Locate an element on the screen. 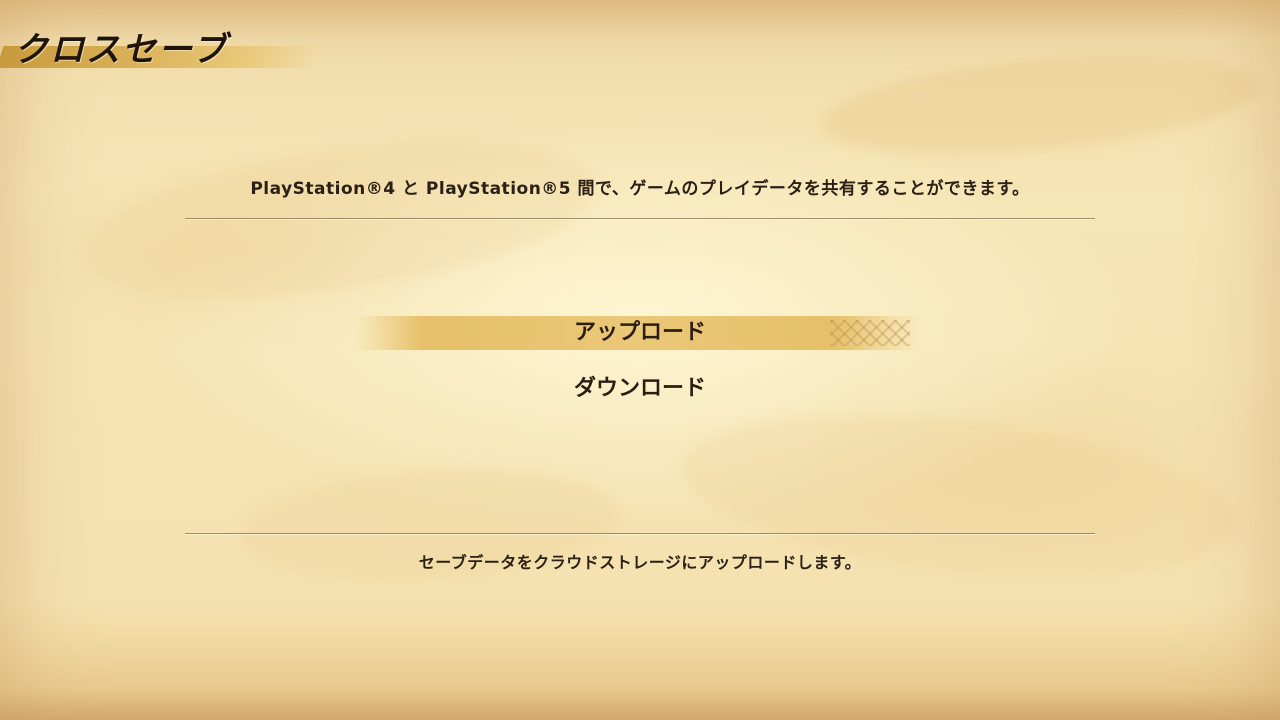  download-option-label: ダウンロード is located at coordinates (639, 388).